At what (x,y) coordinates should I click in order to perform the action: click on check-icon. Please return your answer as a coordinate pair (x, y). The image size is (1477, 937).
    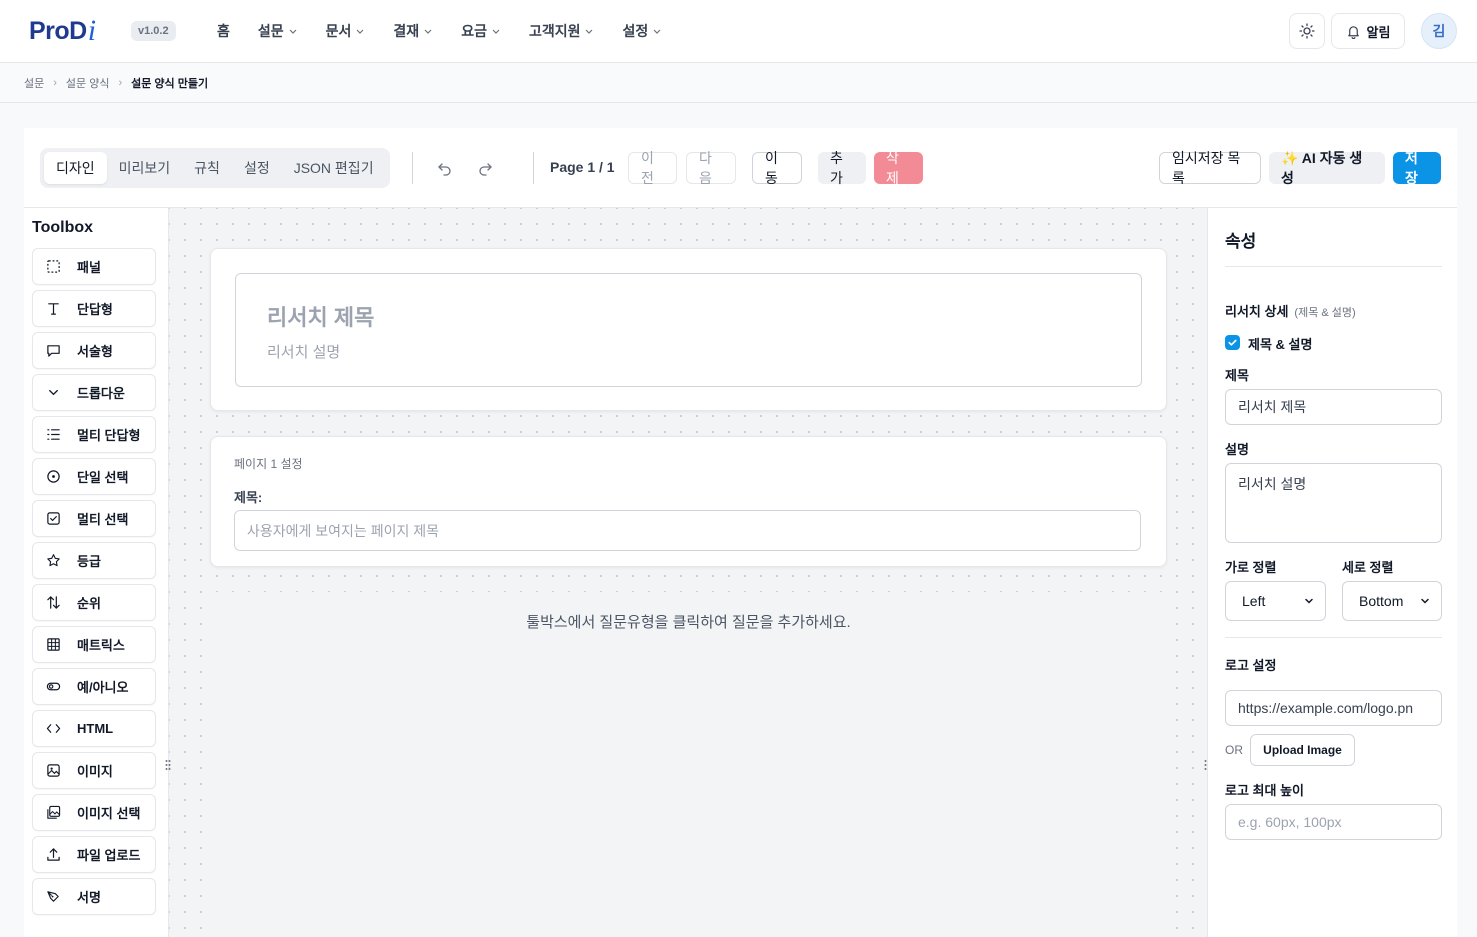
    Looking at the image, I should click on (1232, 342).